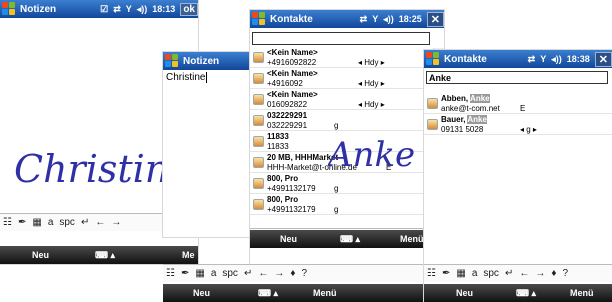 The image size is (612, 302). I want to click on title-bar: Kontakte ⇄ Y ◂)) 18:25 ✕, so click(347, 19).